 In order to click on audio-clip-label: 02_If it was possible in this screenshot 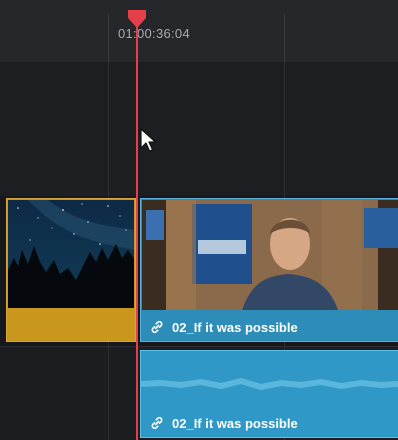, I will do `click(223, 423)`.